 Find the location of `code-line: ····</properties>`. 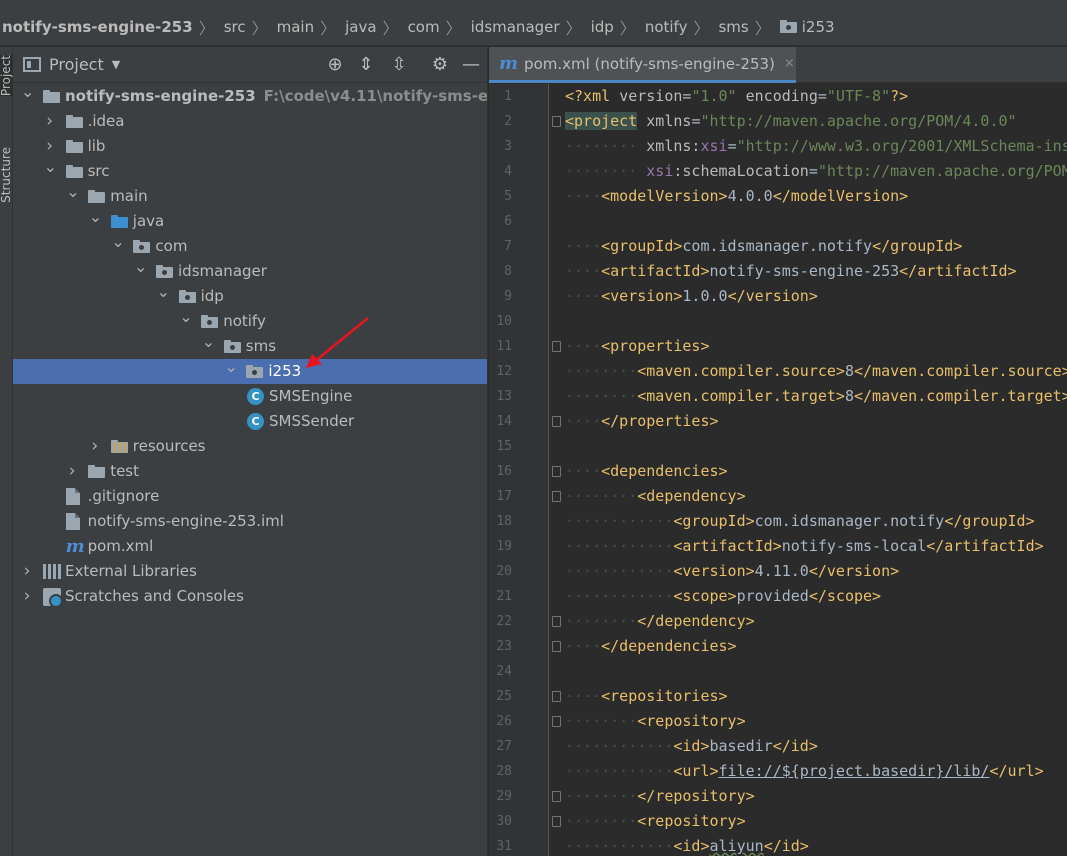

code-line: ····</properties> is located at coordinates (642, 421).